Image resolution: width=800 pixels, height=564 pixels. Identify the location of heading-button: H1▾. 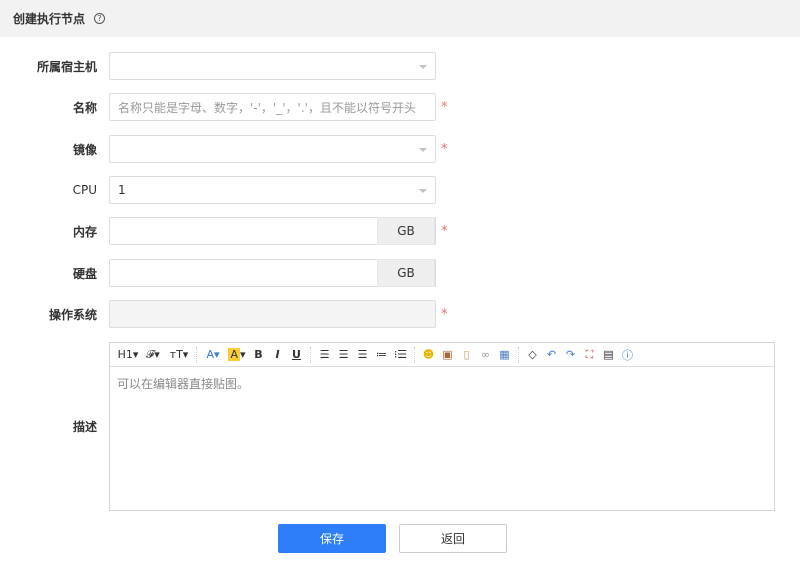
(128, 354).